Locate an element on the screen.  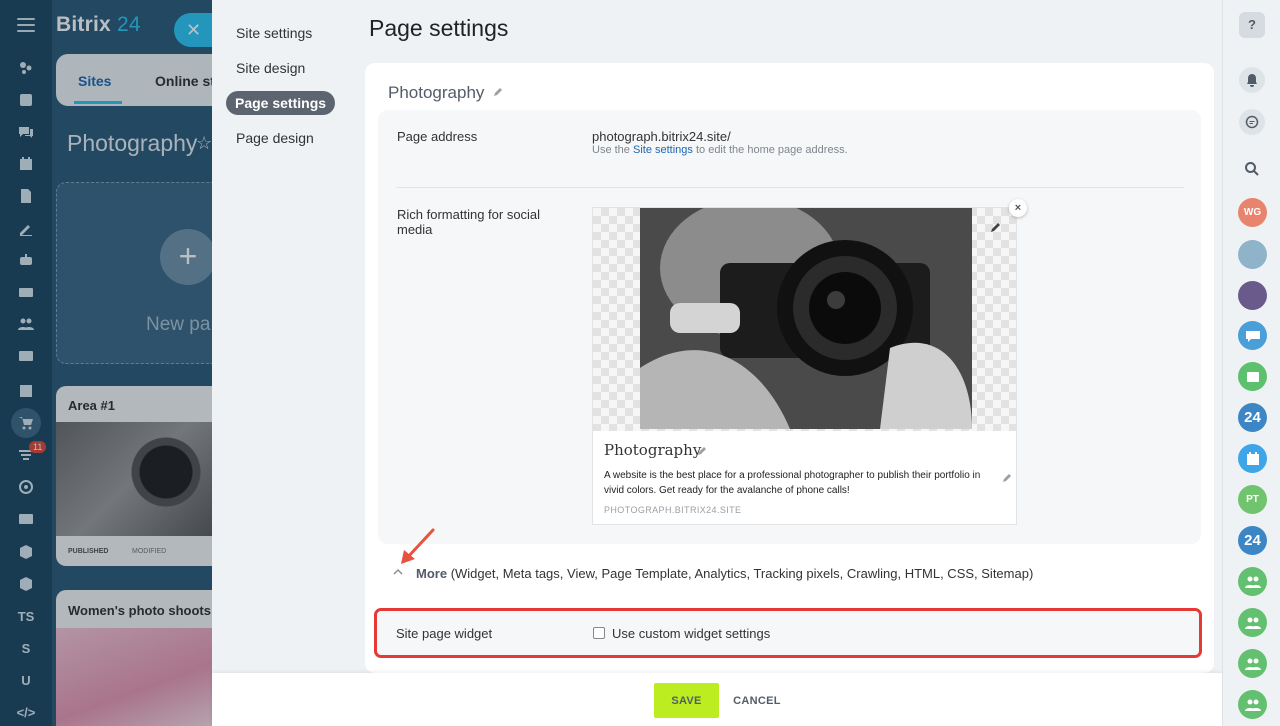
edit-description-icon is located at coordinates (1007, 478).